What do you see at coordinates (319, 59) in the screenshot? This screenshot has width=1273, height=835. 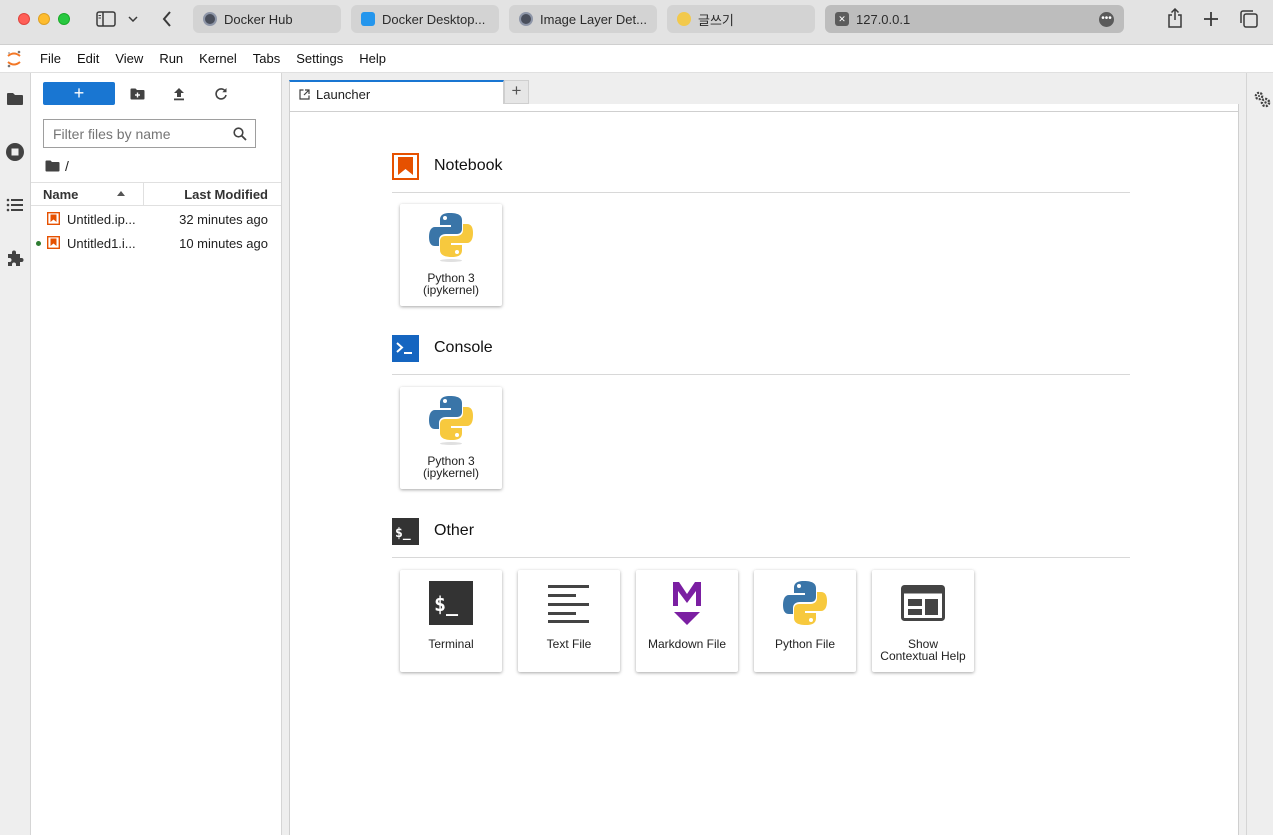 I see `menu-settings: Settings` at bounding box center [319, 59].